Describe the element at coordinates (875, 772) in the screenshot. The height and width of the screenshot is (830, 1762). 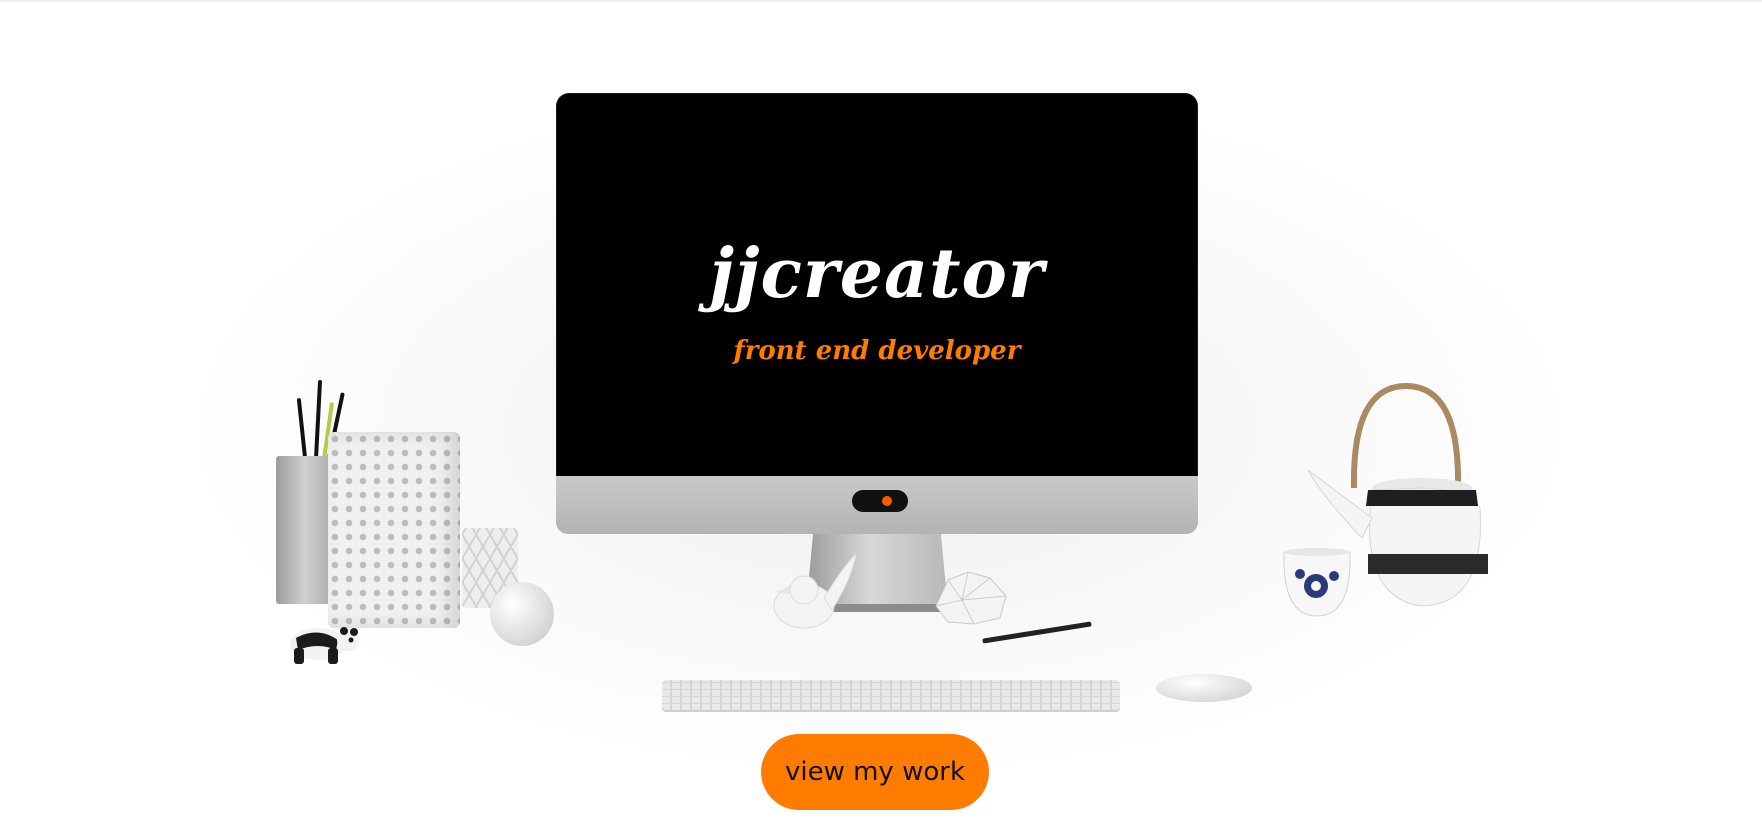
I see `view-my-work-button: view my work` at that location.